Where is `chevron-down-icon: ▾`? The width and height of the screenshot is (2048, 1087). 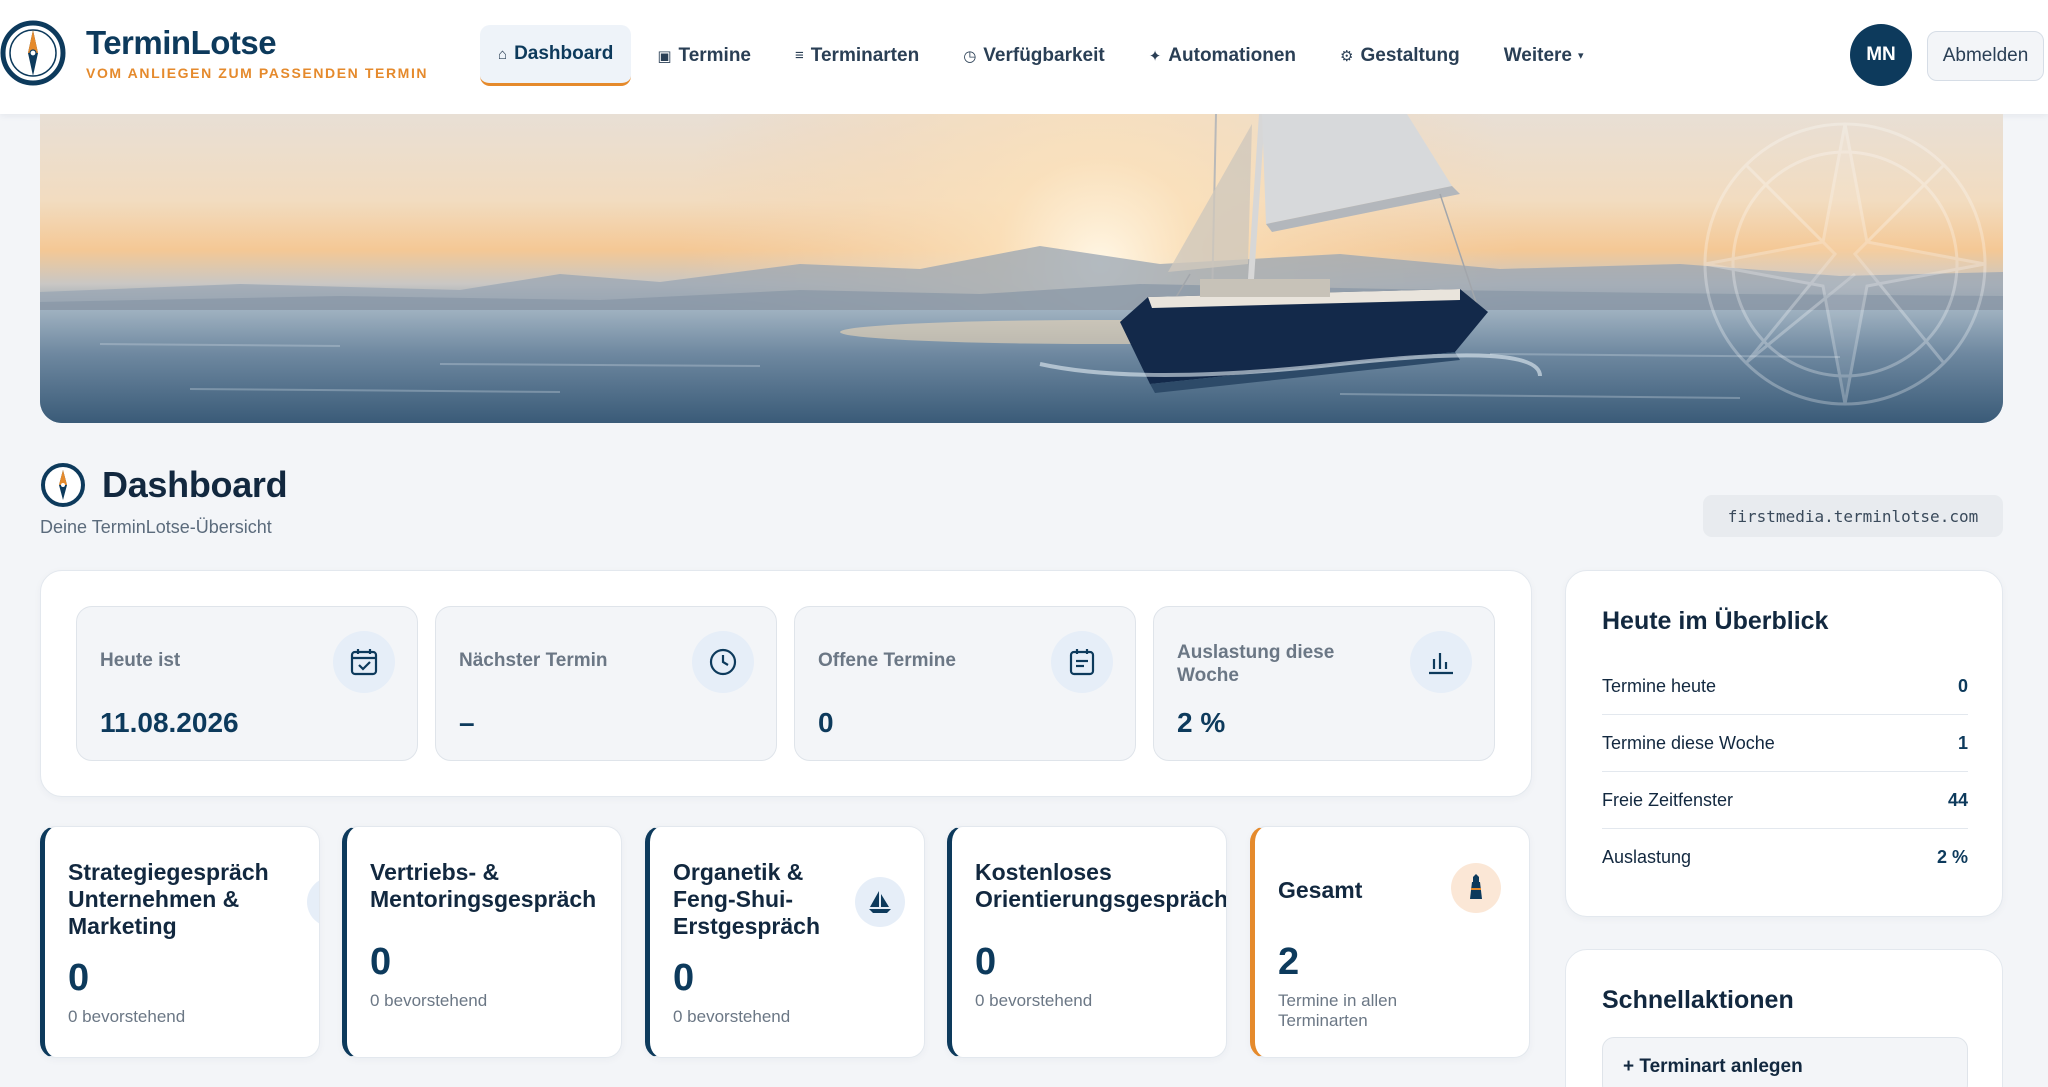 chevron-down-icon: ▾ is located at coordinates (1581, 56).